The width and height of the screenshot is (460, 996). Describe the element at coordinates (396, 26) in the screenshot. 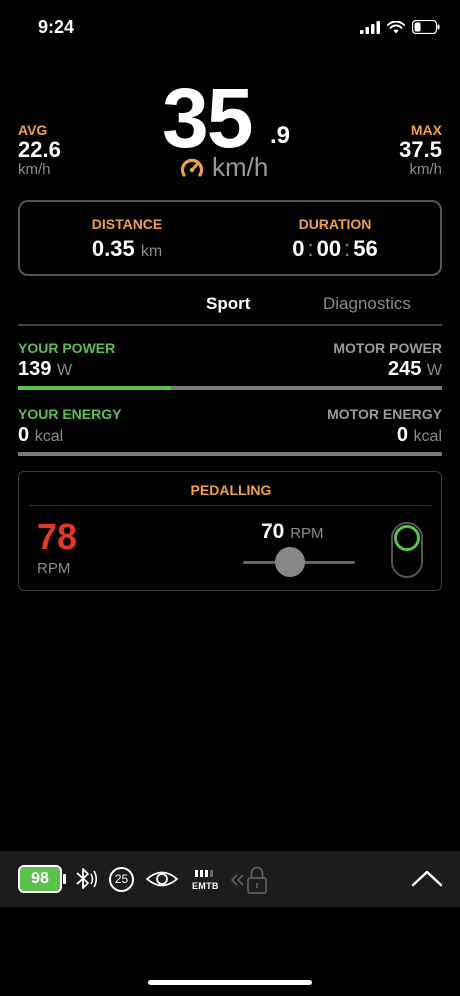

I see `wifi-icon` at that location.